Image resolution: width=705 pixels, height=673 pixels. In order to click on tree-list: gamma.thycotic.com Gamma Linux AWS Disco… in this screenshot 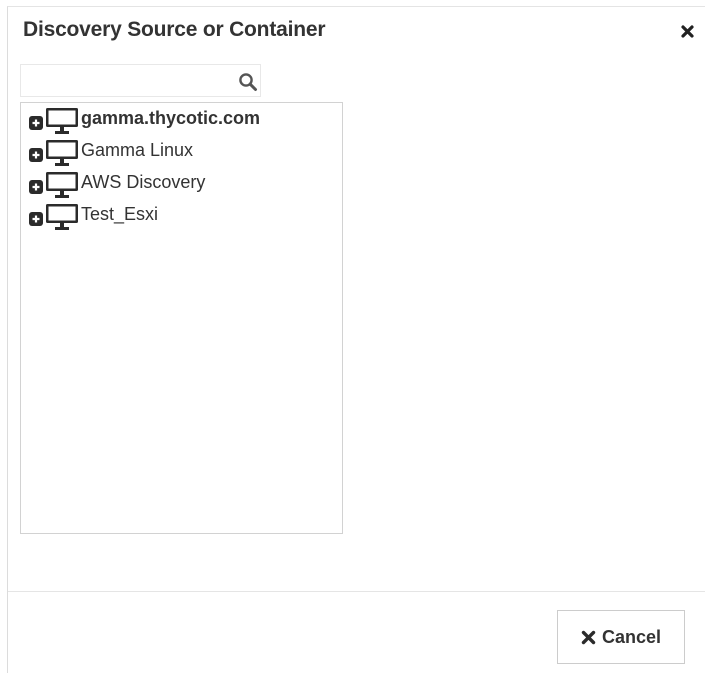, I will do `click(144, 171)`.